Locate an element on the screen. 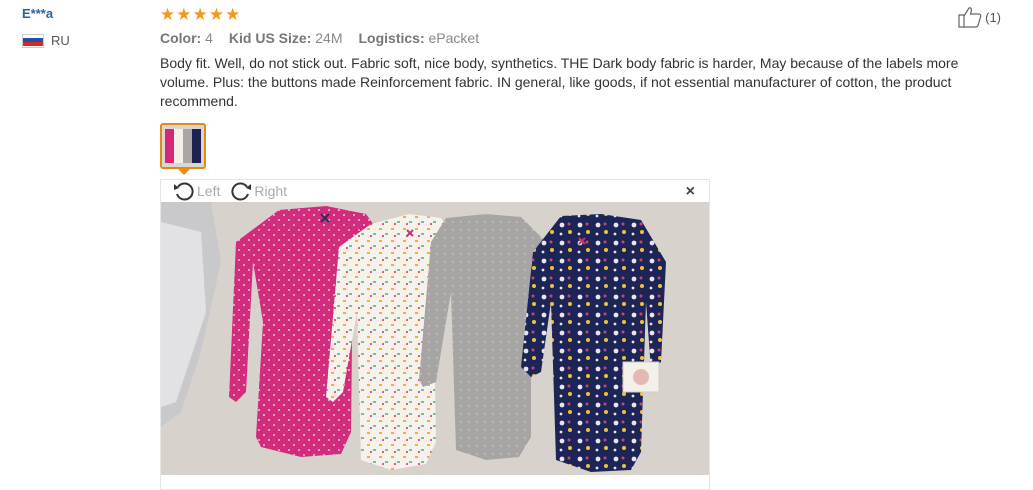 This screenshot has height=490, width=1033. rotate-right-icon is located at coordinates (241, 191).